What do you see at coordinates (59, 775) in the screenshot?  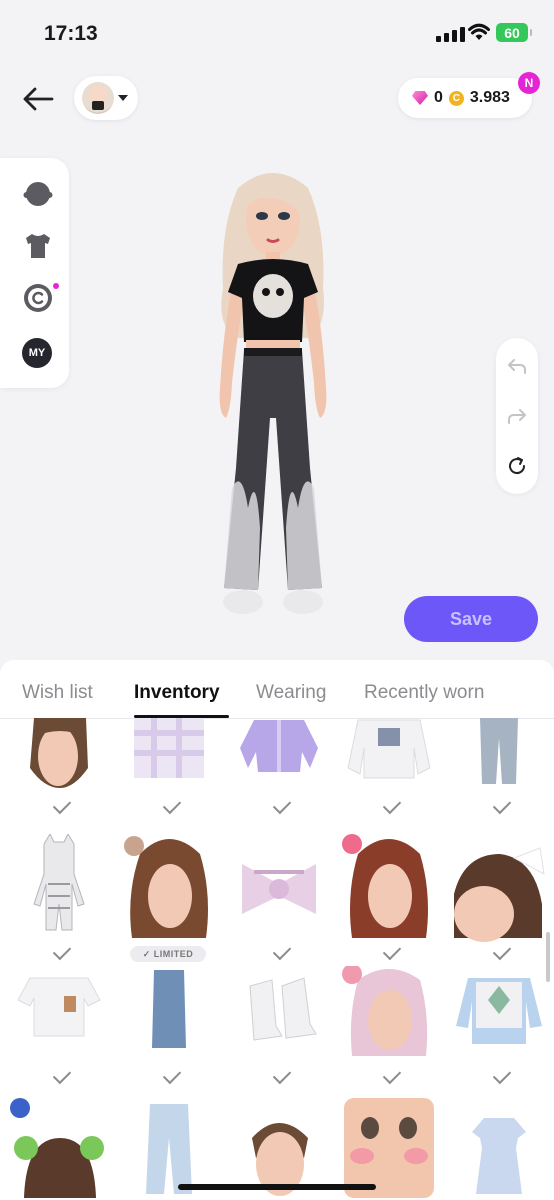 I see `inventory-item-hairstyle-brown-long` at bounding box center [59, 775].